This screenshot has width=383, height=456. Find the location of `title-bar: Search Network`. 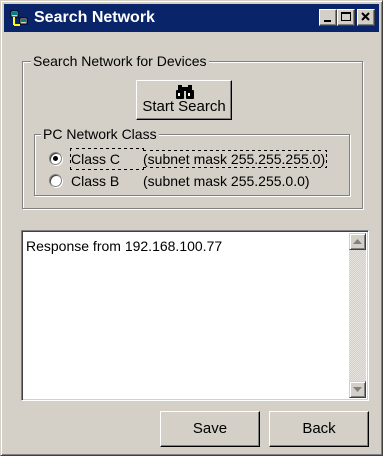

title-bar: Search Network is located at coordinates (191, 18).